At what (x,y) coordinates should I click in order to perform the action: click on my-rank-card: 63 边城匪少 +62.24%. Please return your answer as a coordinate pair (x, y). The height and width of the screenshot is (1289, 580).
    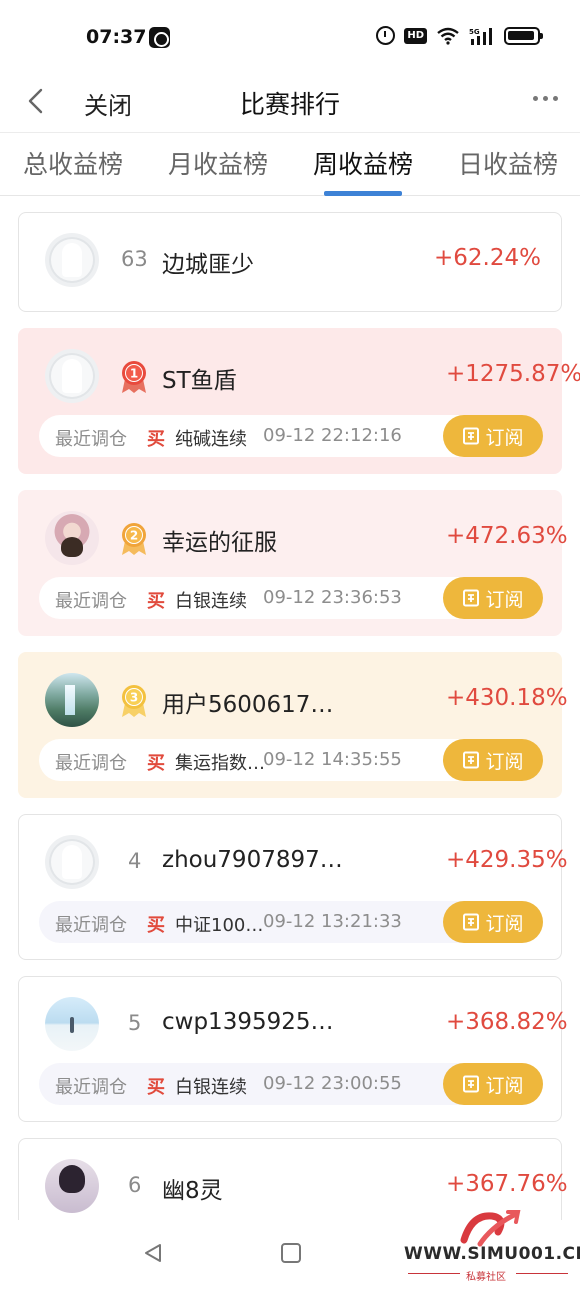
    Looking at the image, I should click on (290, 262).